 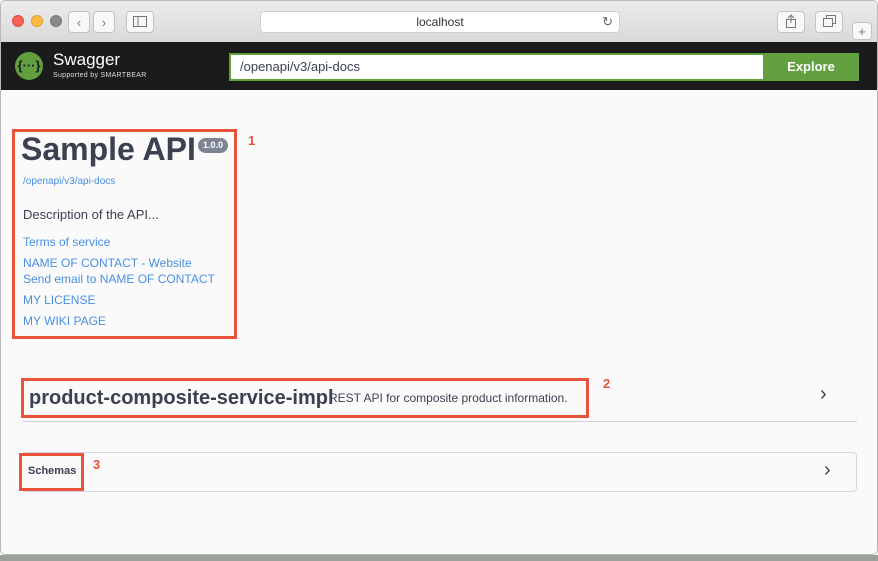 What do you see at coordinates (607, 22) in the screenshot?
I see `reload-icon: ↻` at bounding box center [607, 22].